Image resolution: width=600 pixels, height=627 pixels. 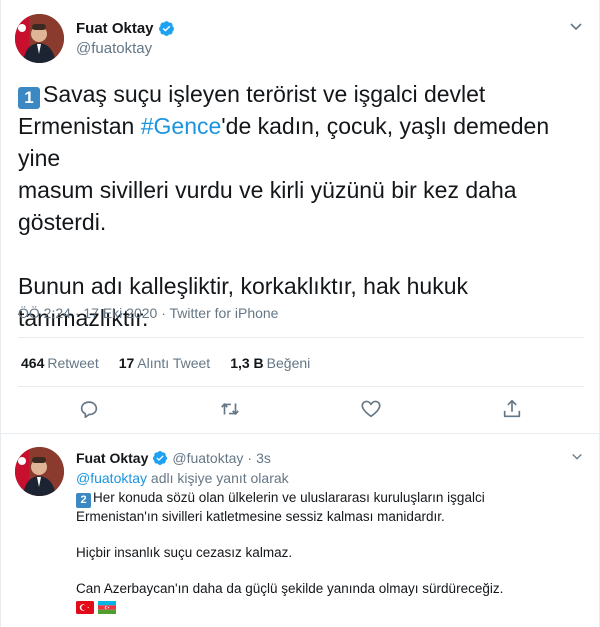 What do you see at coordinates (126, 363) in the screenshot?
I see `quotes-count: 17` at bounding box center [126, 363].